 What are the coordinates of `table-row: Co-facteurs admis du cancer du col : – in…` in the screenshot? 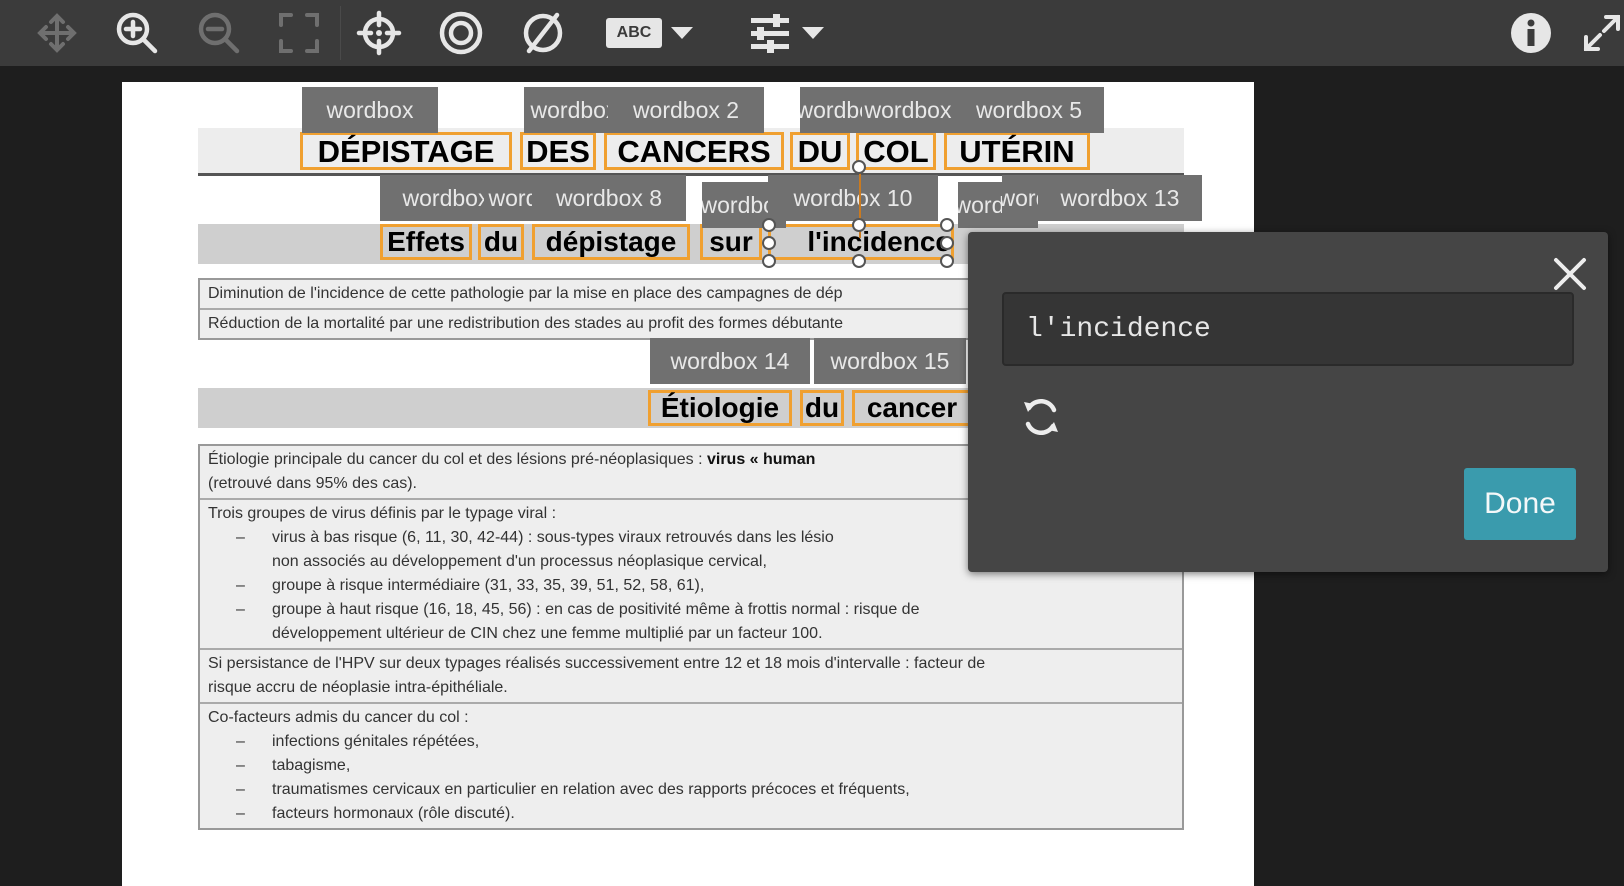 It's located at (691, 766).